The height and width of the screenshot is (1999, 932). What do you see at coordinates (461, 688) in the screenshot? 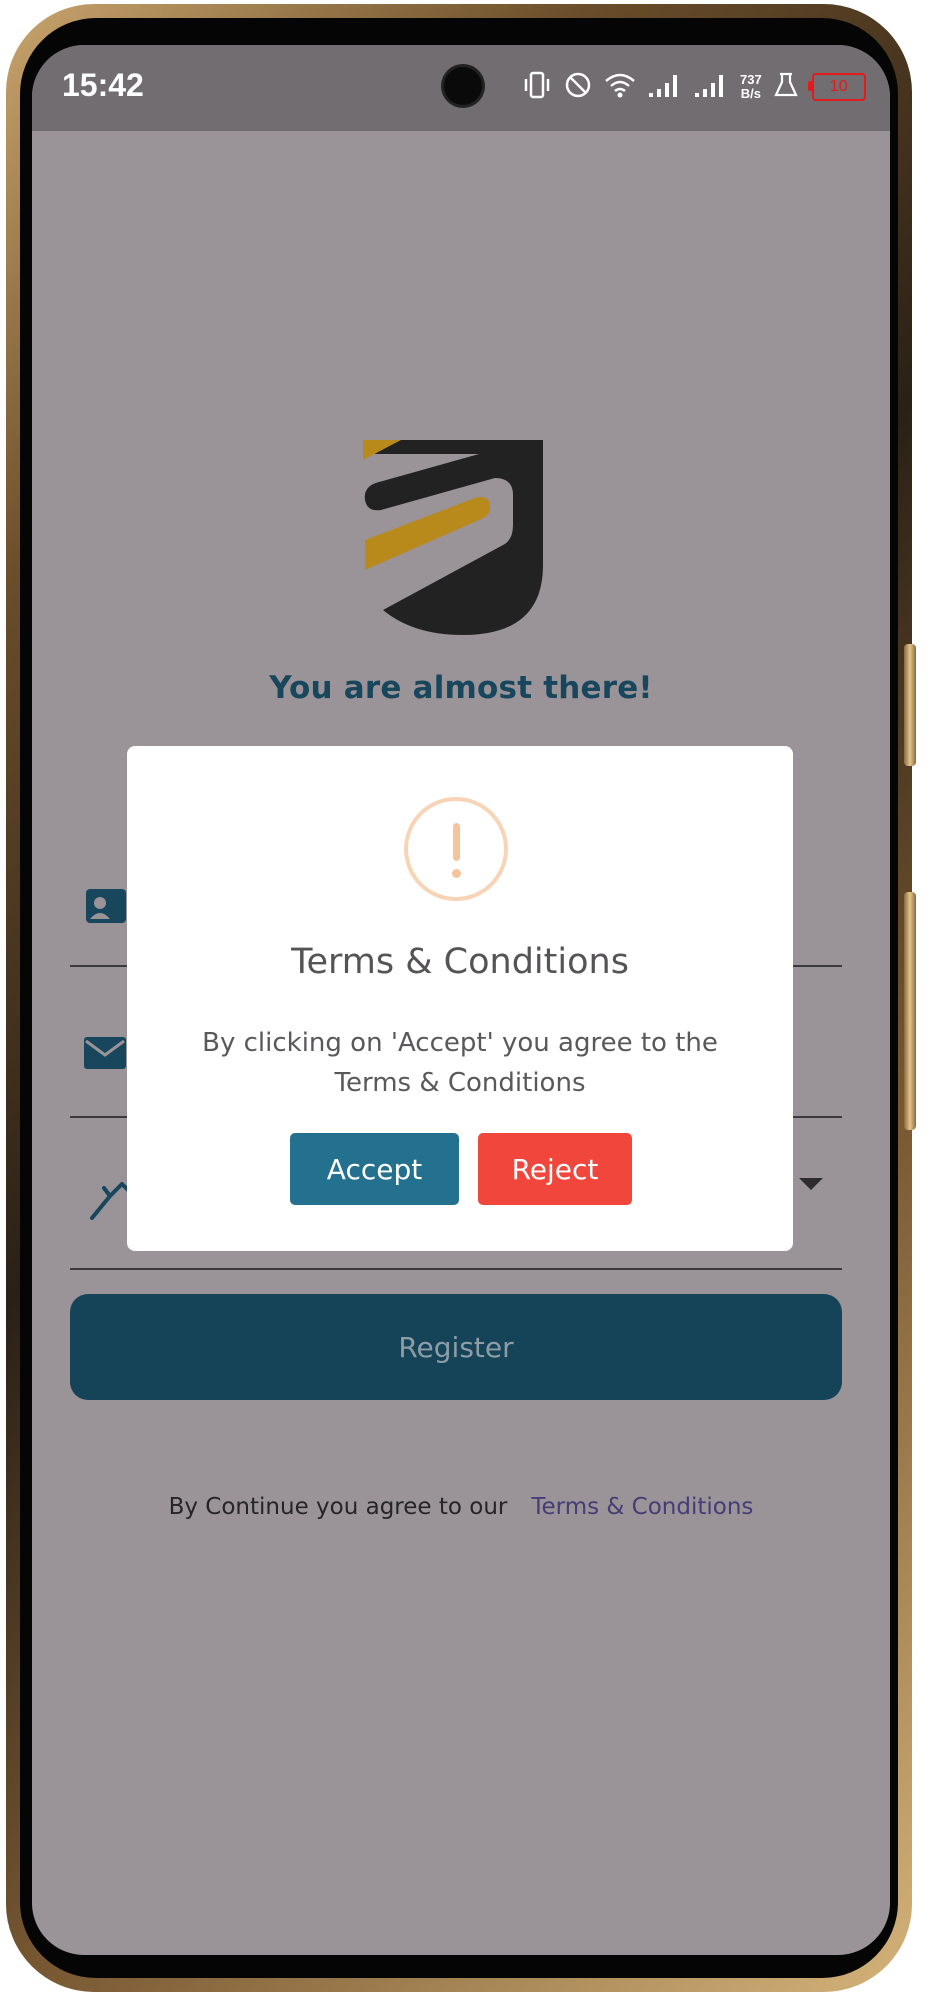
I see `page-heading: You are almost there!` at bounding box center [461, 688].